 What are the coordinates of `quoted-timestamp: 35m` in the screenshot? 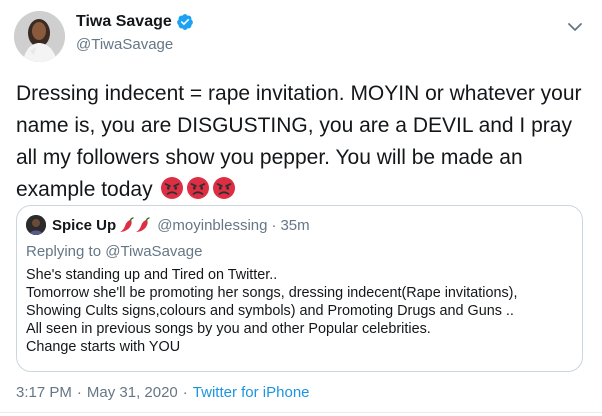 It's located at (294, 225).